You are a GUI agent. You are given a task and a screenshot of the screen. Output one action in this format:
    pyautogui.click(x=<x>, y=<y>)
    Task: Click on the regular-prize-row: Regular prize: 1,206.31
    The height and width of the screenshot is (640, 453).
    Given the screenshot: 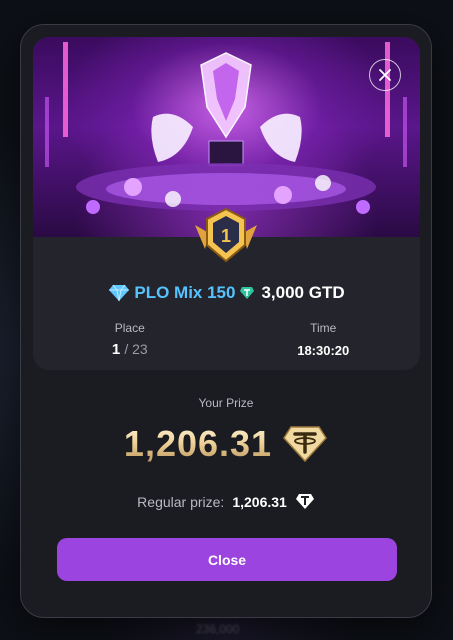 What is the action you would take?
    pyautogui.click(x=226, y=501)
    